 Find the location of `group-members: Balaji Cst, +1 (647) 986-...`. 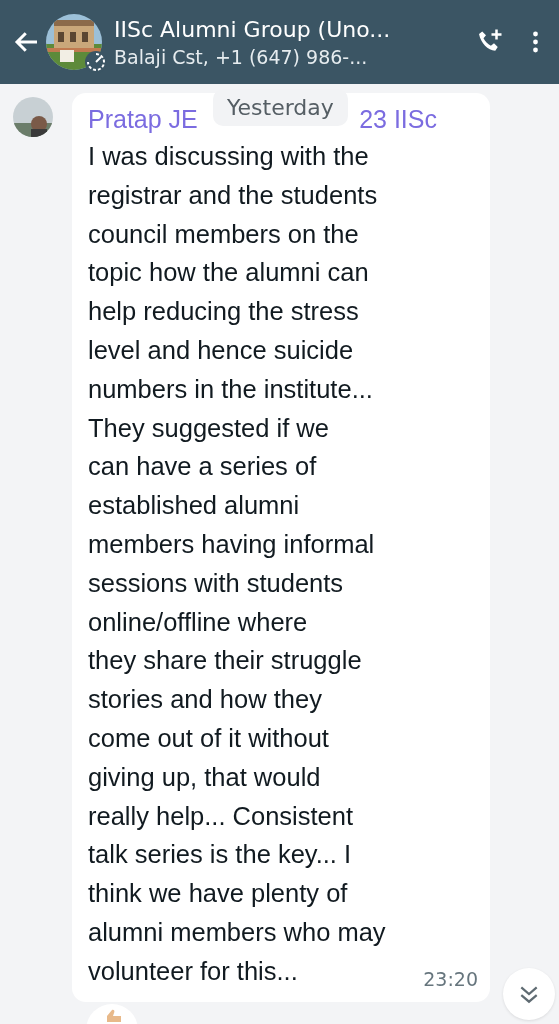

group-members: Balaji Cst, +1 (647) 986-... is located at coordinates (294, 56).